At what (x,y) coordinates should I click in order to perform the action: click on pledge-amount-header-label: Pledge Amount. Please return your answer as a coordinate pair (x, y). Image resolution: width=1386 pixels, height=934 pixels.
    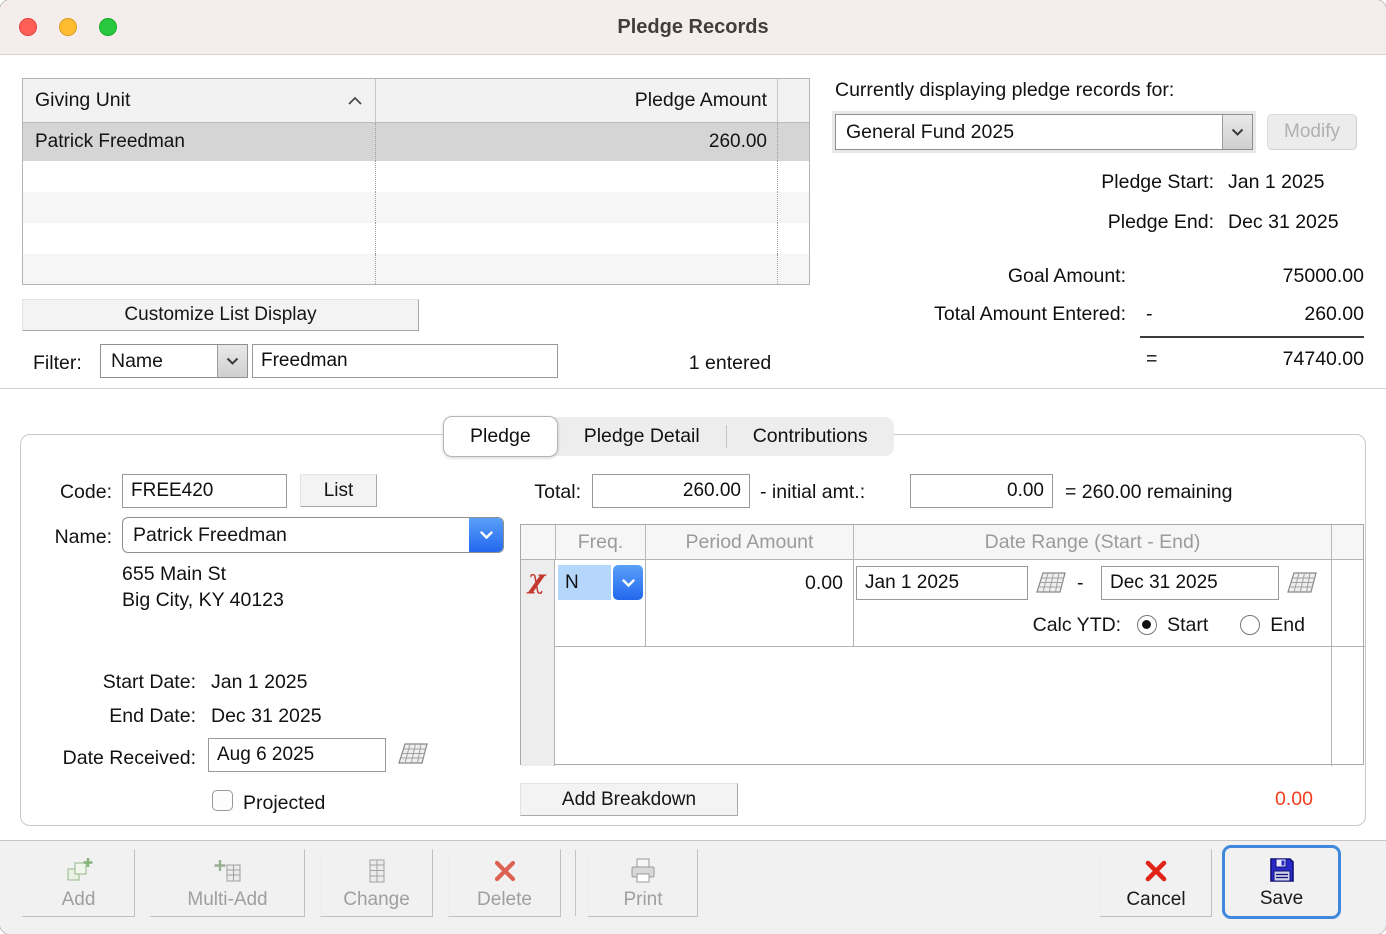
    Looking at the image, I should click on (700, 100).